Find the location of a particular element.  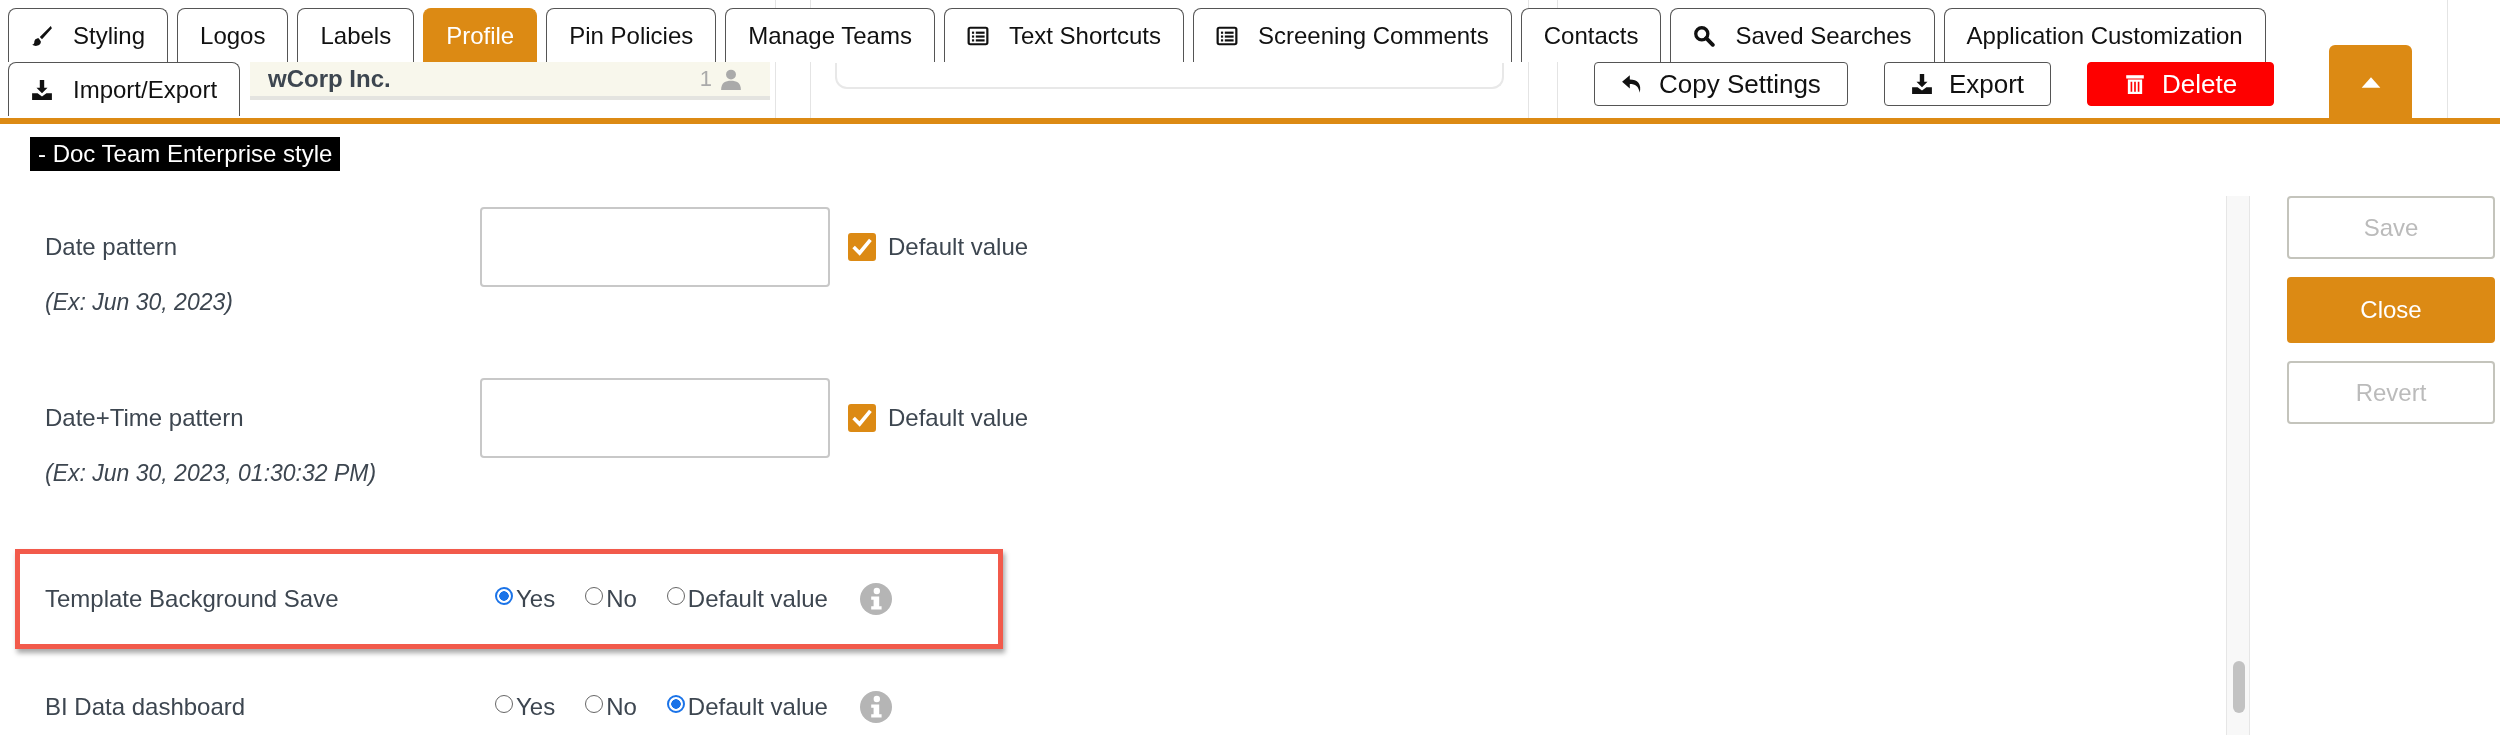

scroll-up-button is located at coordinates (2371, 81).